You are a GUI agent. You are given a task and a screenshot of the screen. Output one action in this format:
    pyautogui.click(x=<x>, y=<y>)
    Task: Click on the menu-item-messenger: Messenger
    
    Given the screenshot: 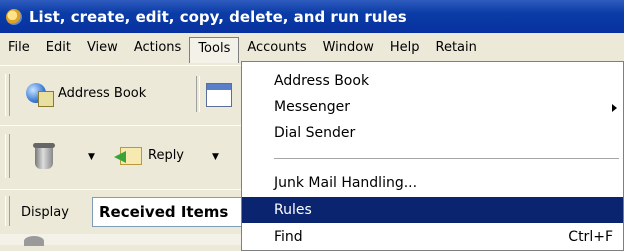 What is the action you would take?
    pyautogui.click(x=432, y=107)
    